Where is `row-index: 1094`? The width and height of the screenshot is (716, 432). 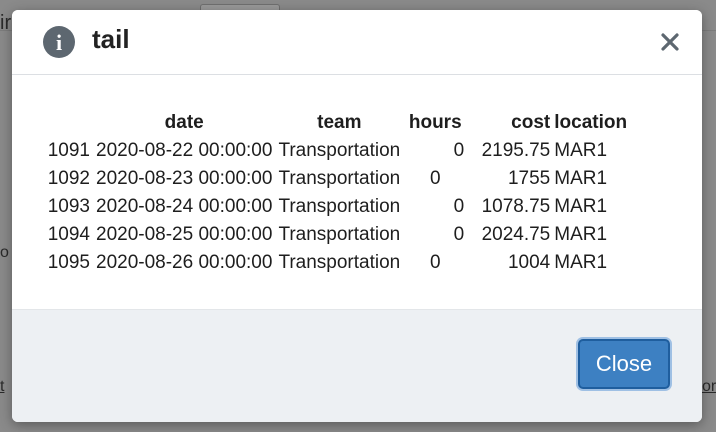
row-index: 1094 is located at coordinates (68, 234).